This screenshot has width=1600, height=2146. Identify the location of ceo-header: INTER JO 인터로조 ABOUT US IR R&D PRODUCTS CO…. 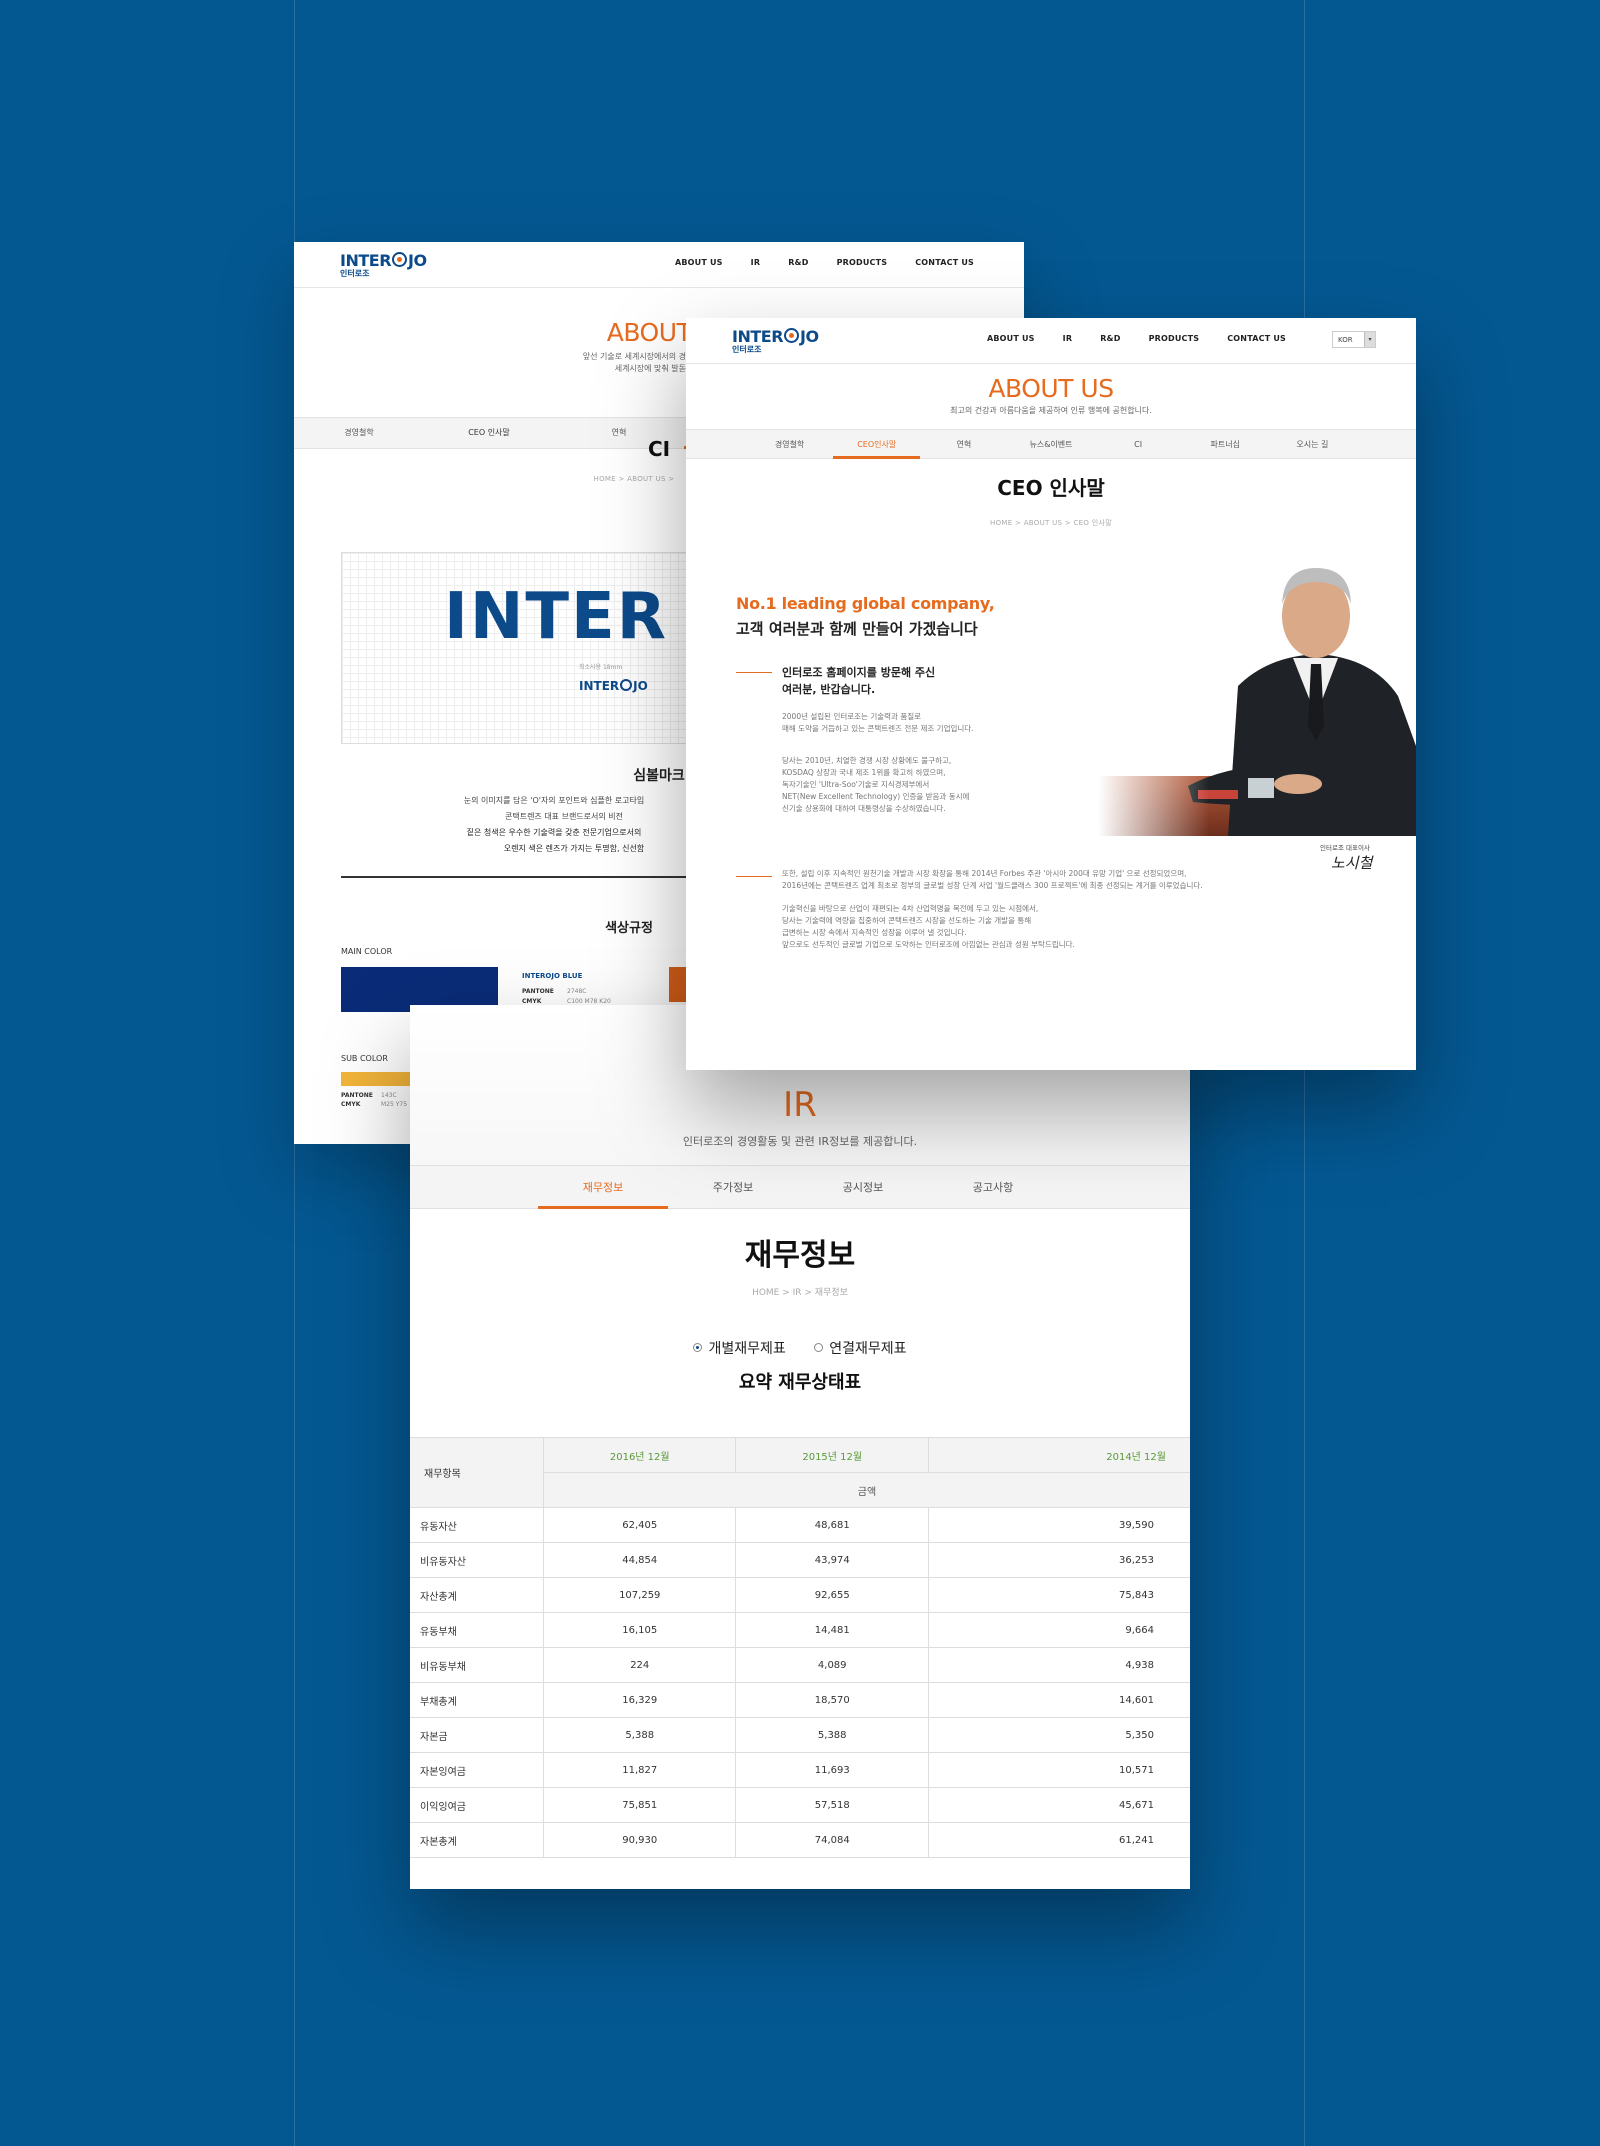
(1051, 341).